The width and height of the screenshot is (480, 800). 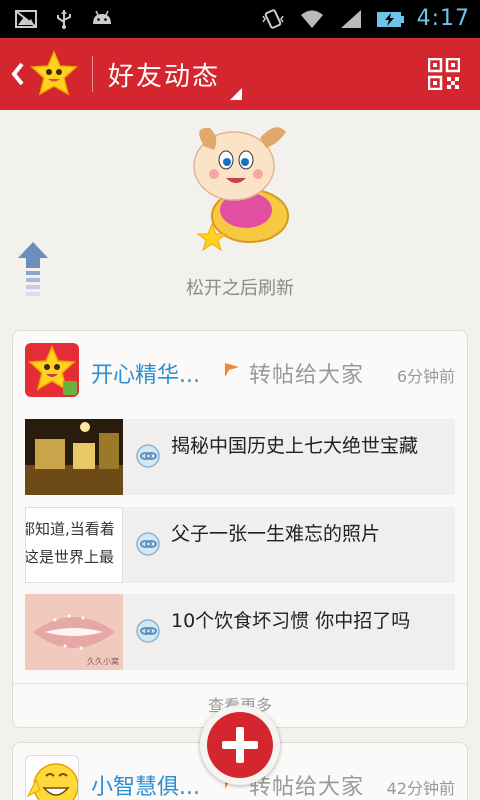 I want to click on sheep-mascot-icon, so click(x=241, y=189).